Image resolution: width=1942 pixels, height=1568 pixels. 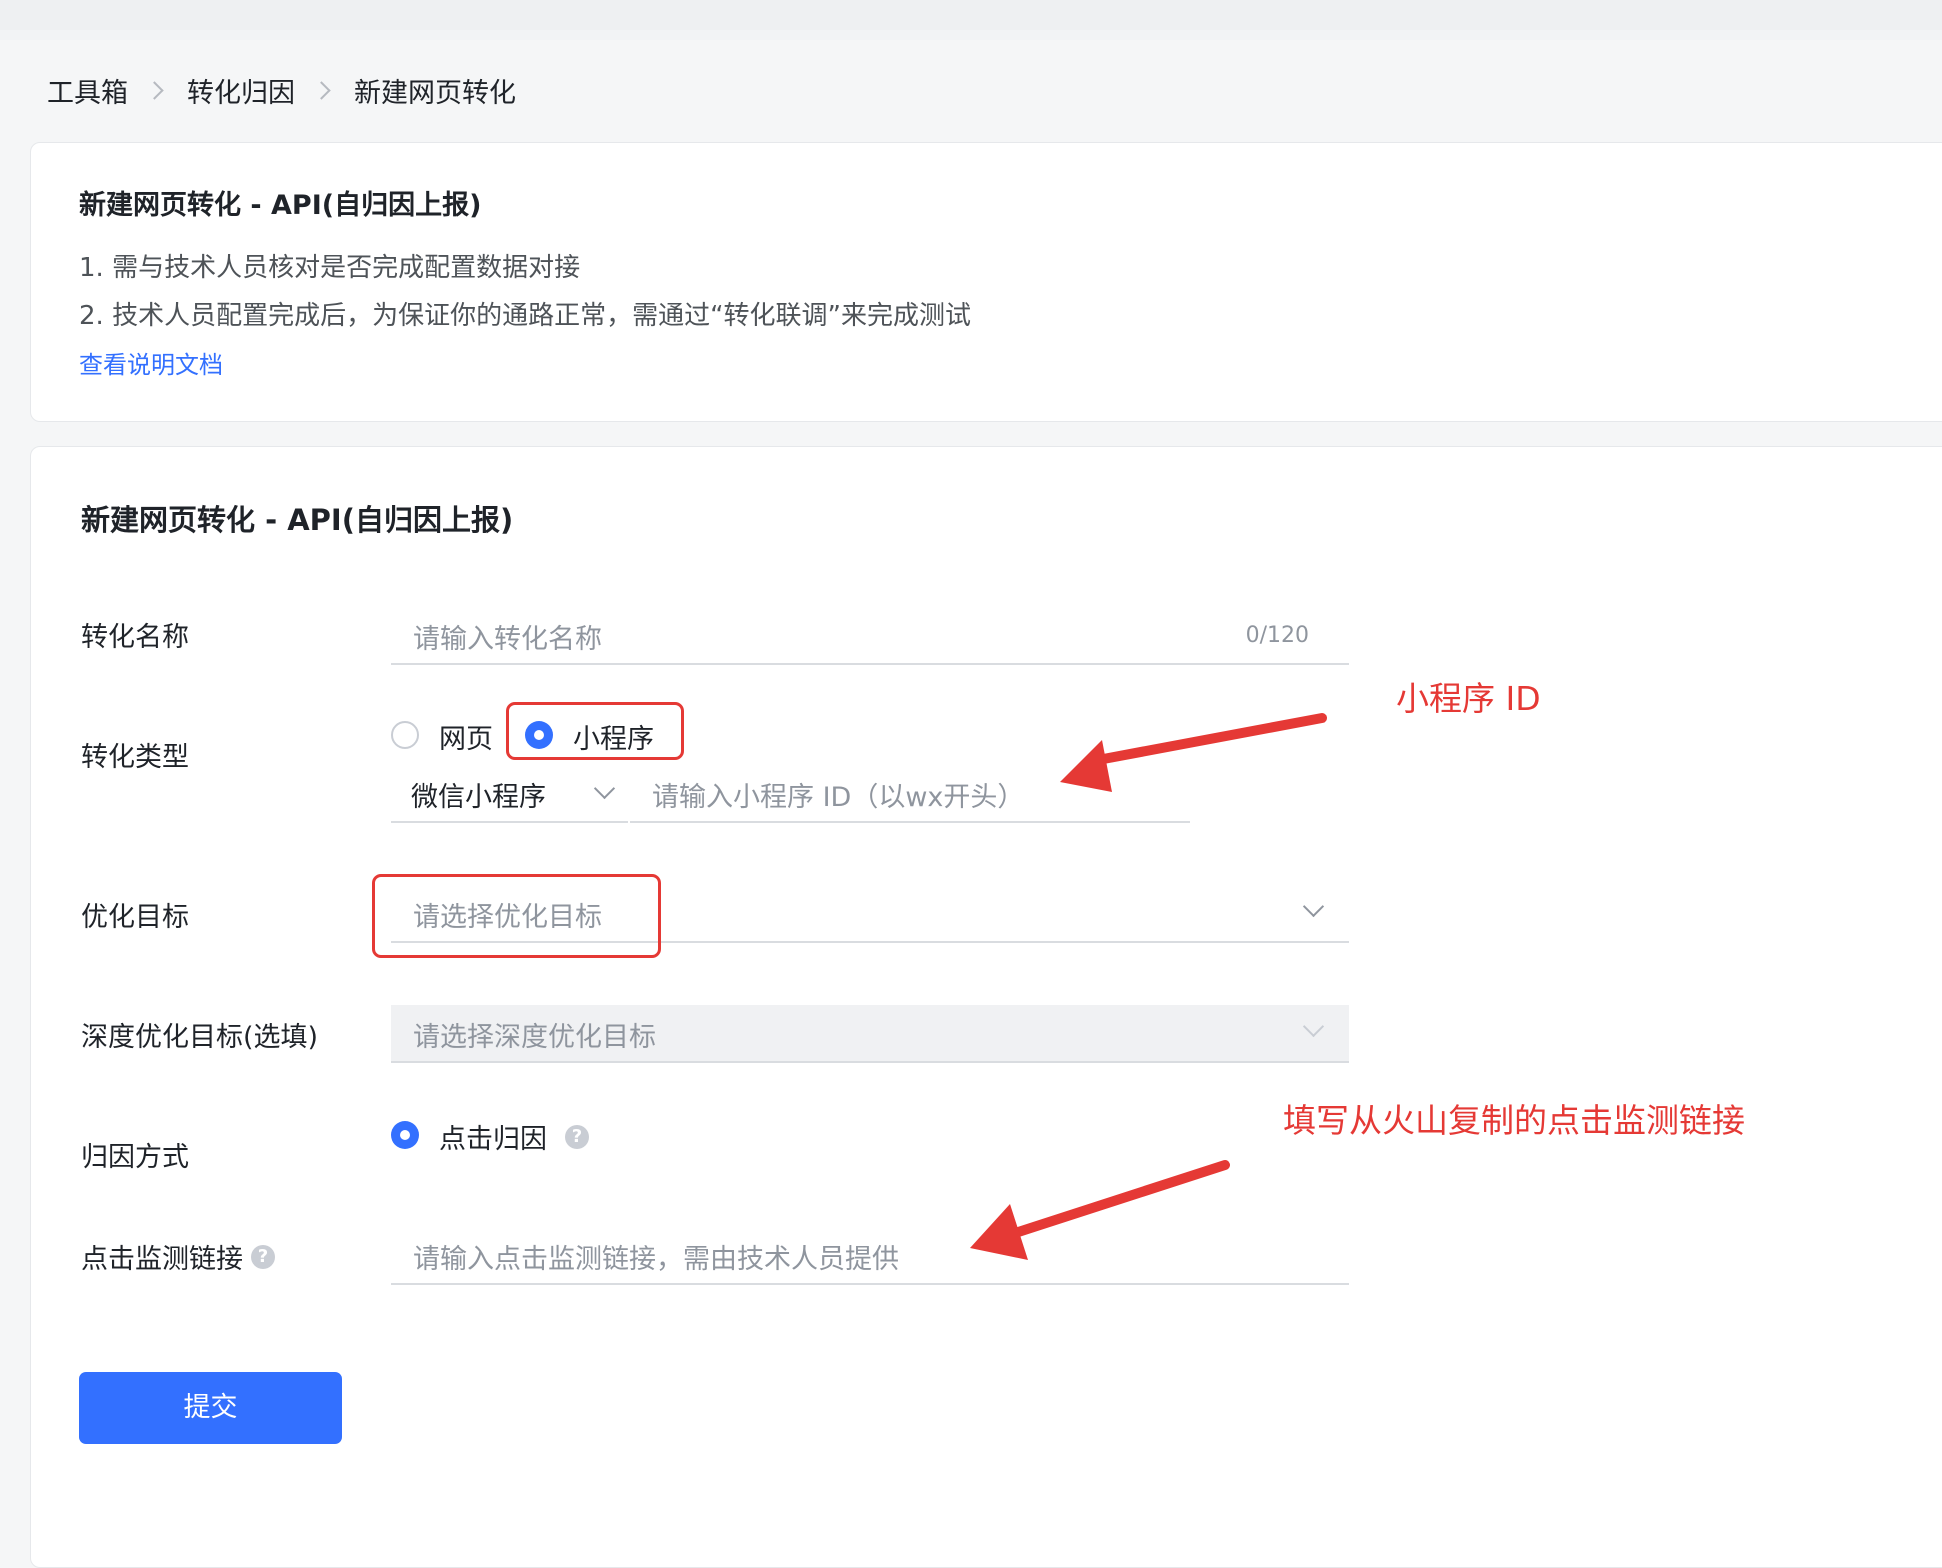 What do you see at coordinates (151, 362) in the screenshot?
I see `doc-link: 查看说明文档` at bounding box center [151, 362].